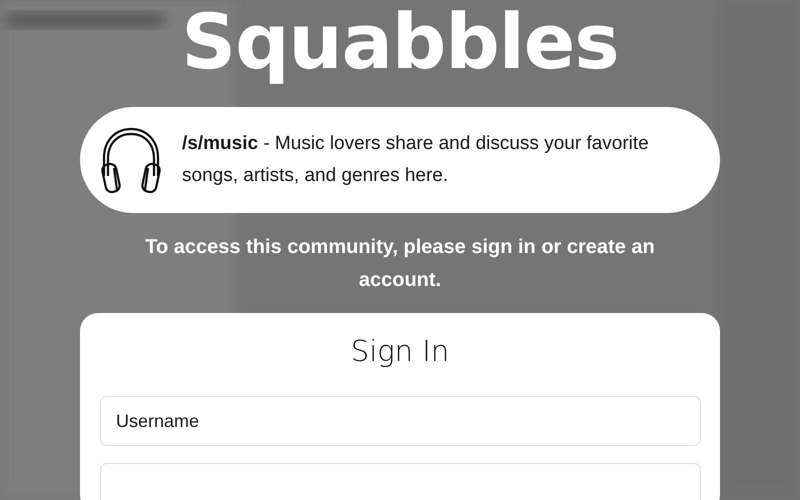 The image size is (800, 500). What do you see at coordinates (400, 264) in the screenshot?
I see `access-notice: To access this community, please sign in or create an account.` at bounding box center [400, 264].